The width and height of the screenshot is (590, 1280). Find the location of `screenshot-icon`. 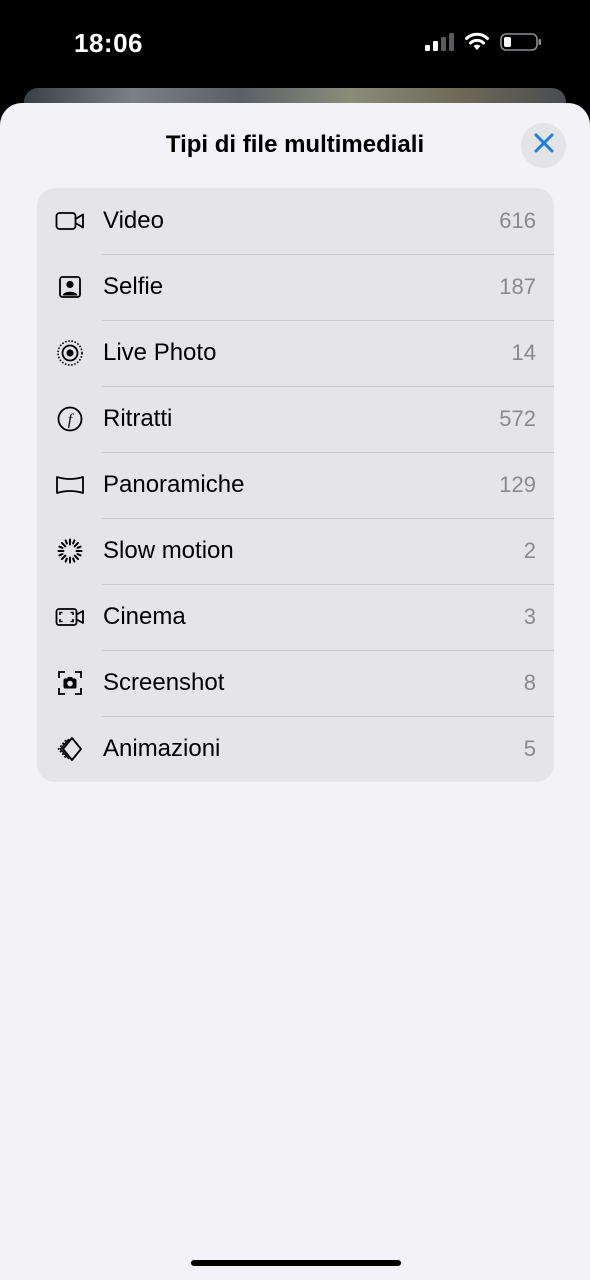

screenshot-icon is located at coordinates (70, 683).